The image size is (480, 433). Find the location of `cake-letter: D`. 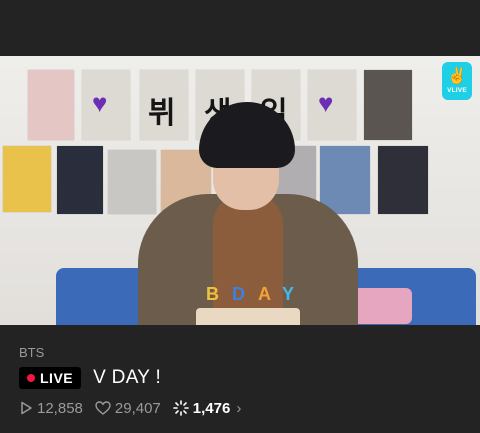

cake-letter: D is located at coordinates (238, 294).